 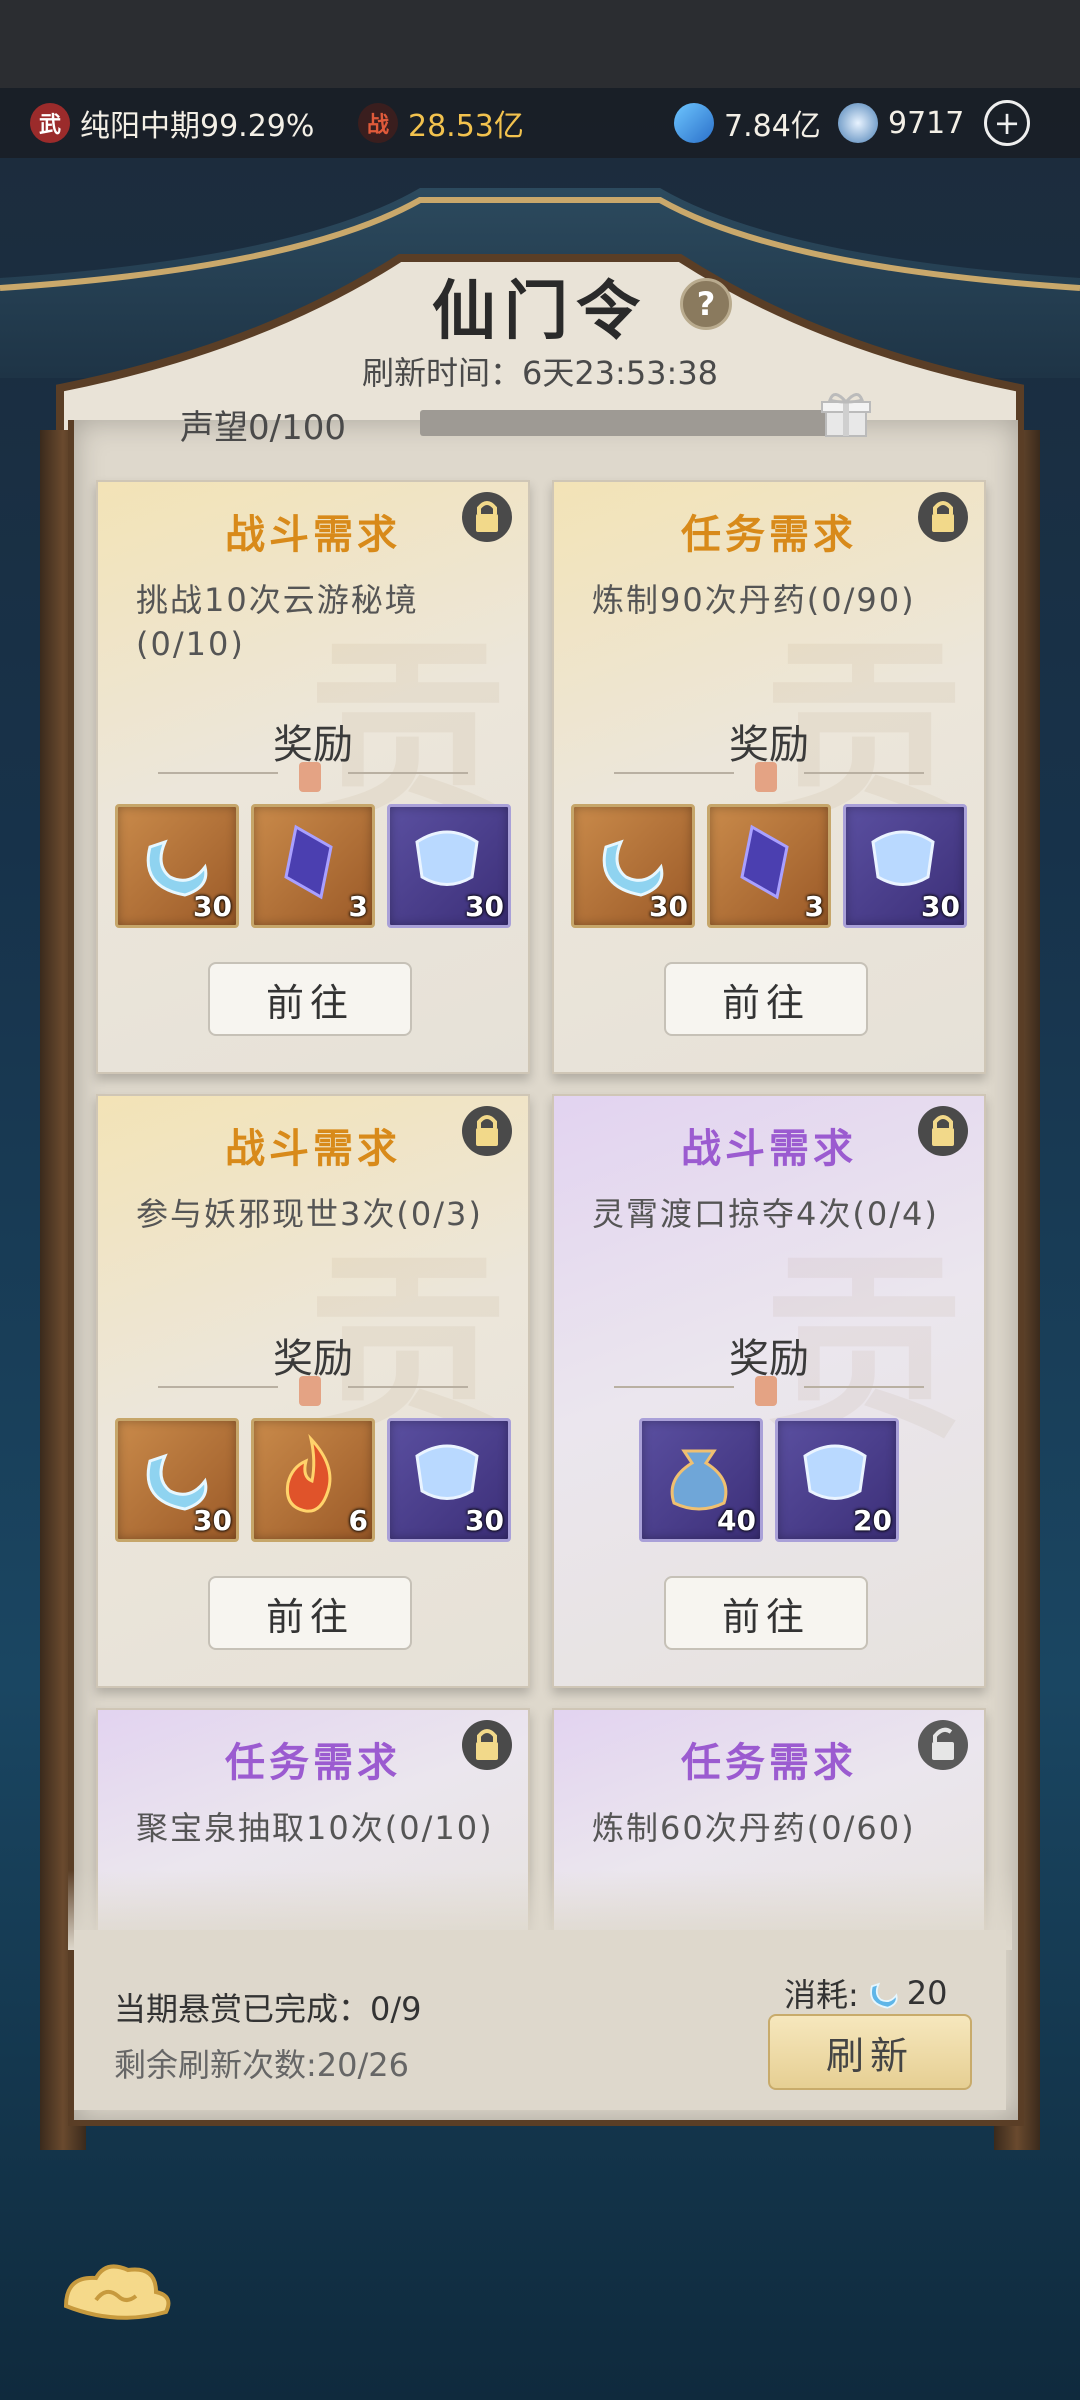 What do you see at coordinates (846, 414) in the screenshot?
I see `gift-box-icon` at bounding box center [846, 414].